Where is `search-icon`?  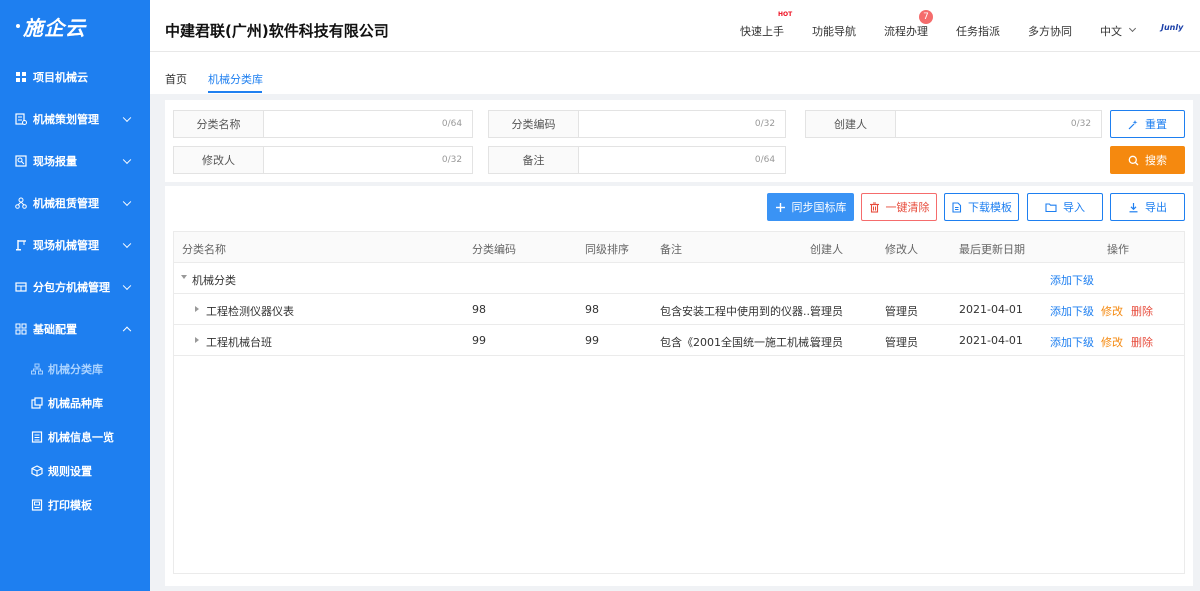 search-icon is located at coordinates (1133, 160).